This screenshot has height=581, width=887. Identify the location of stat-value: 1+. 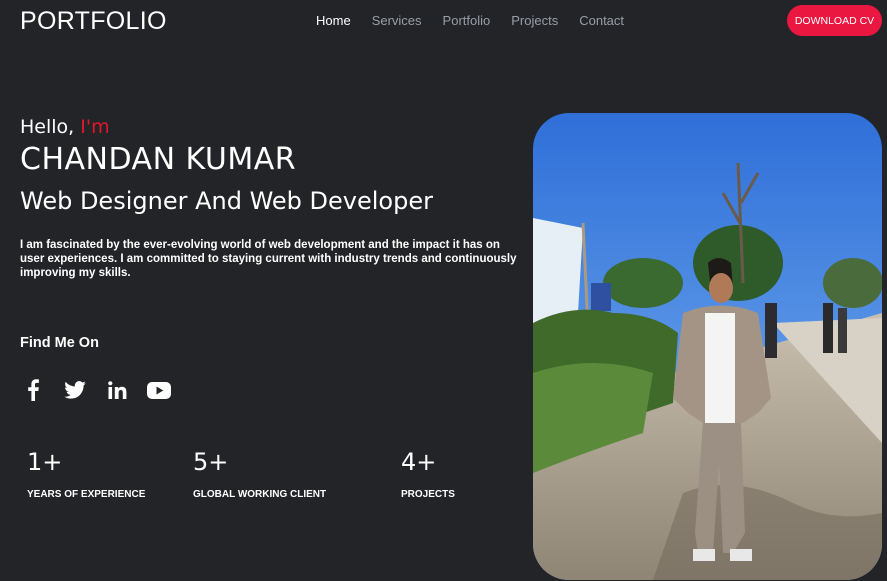
(45, 462).